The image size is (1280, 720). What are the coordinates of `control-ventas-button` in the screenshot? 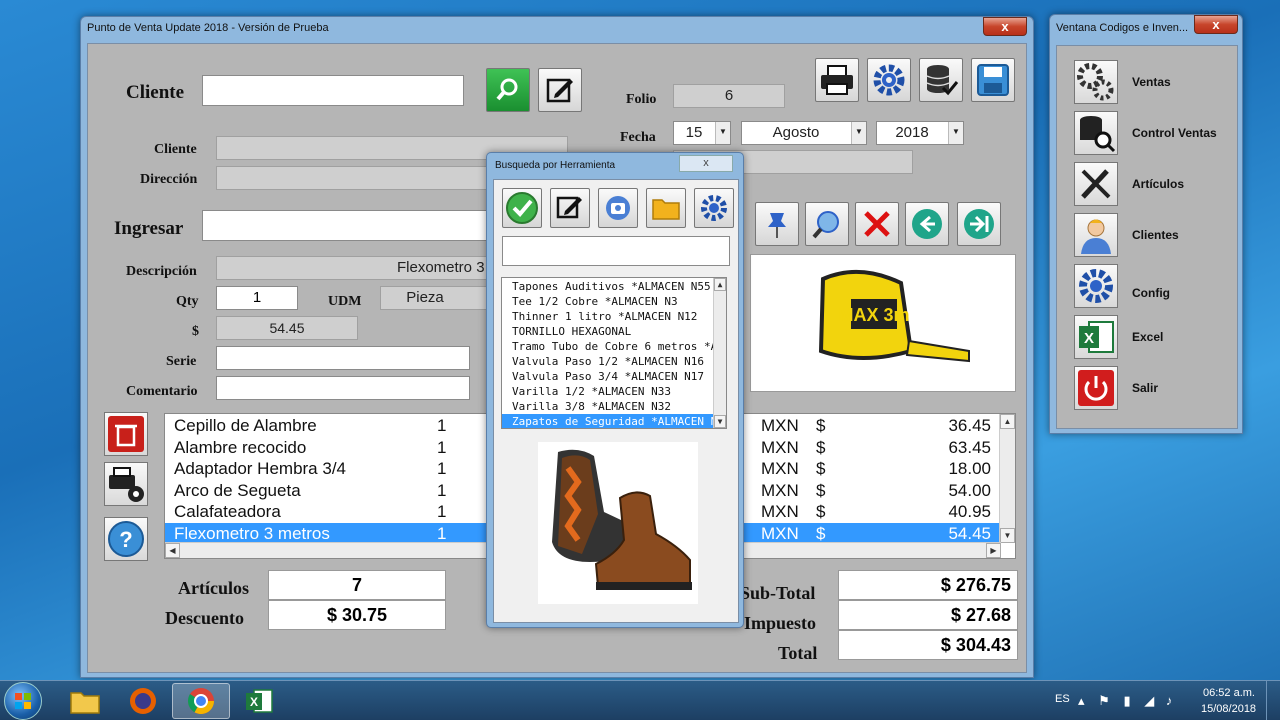 It's located at (1096, 133).